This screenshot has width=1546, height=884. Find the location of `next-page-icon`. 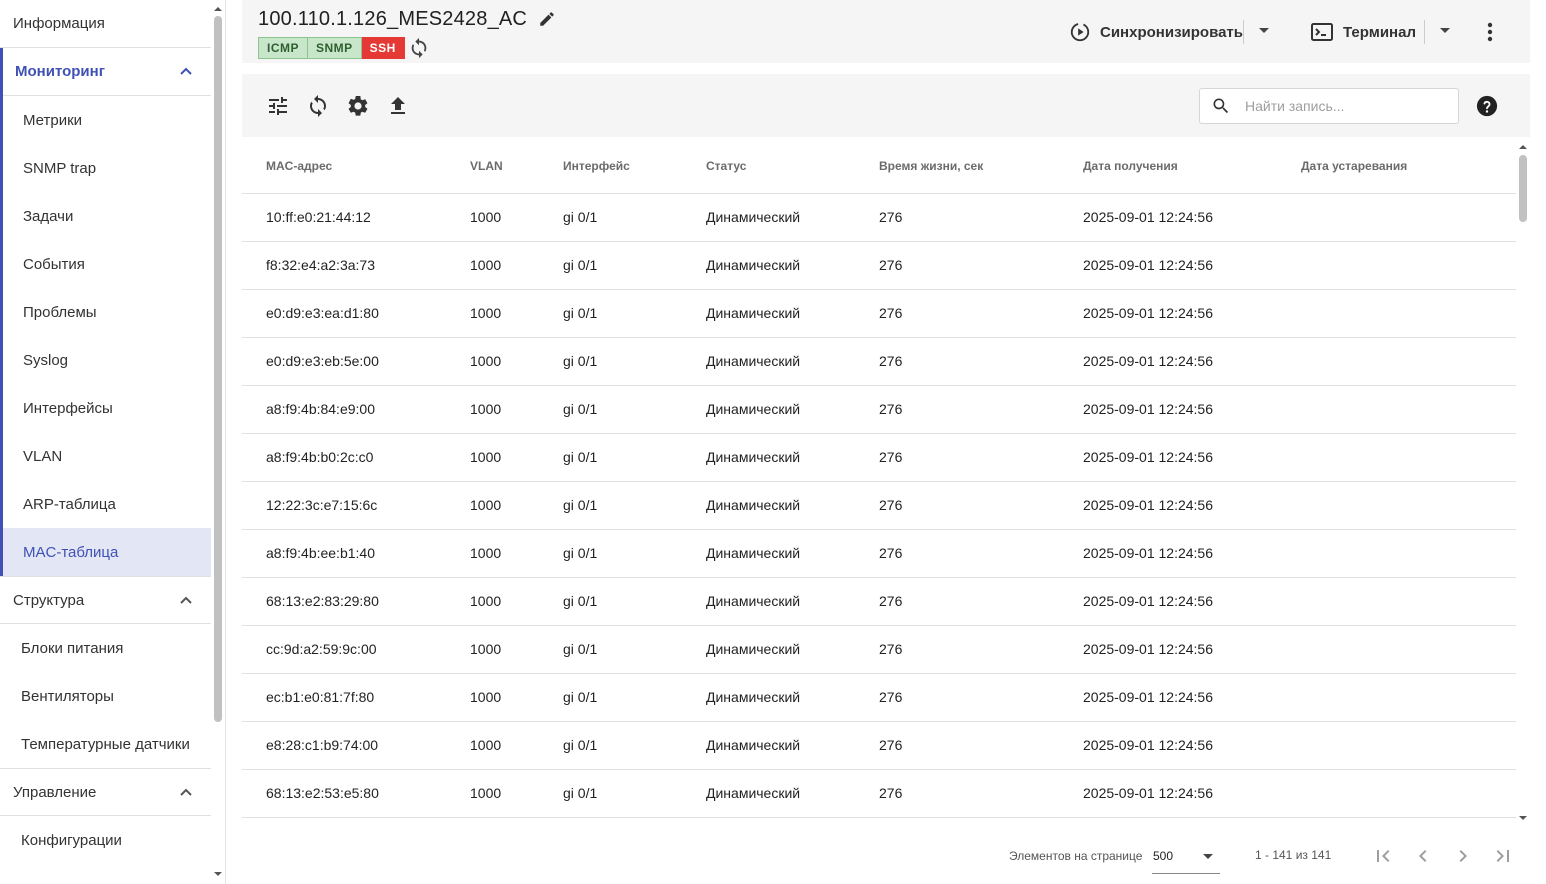

next-page-icon is located at coordinates (1463, 856).